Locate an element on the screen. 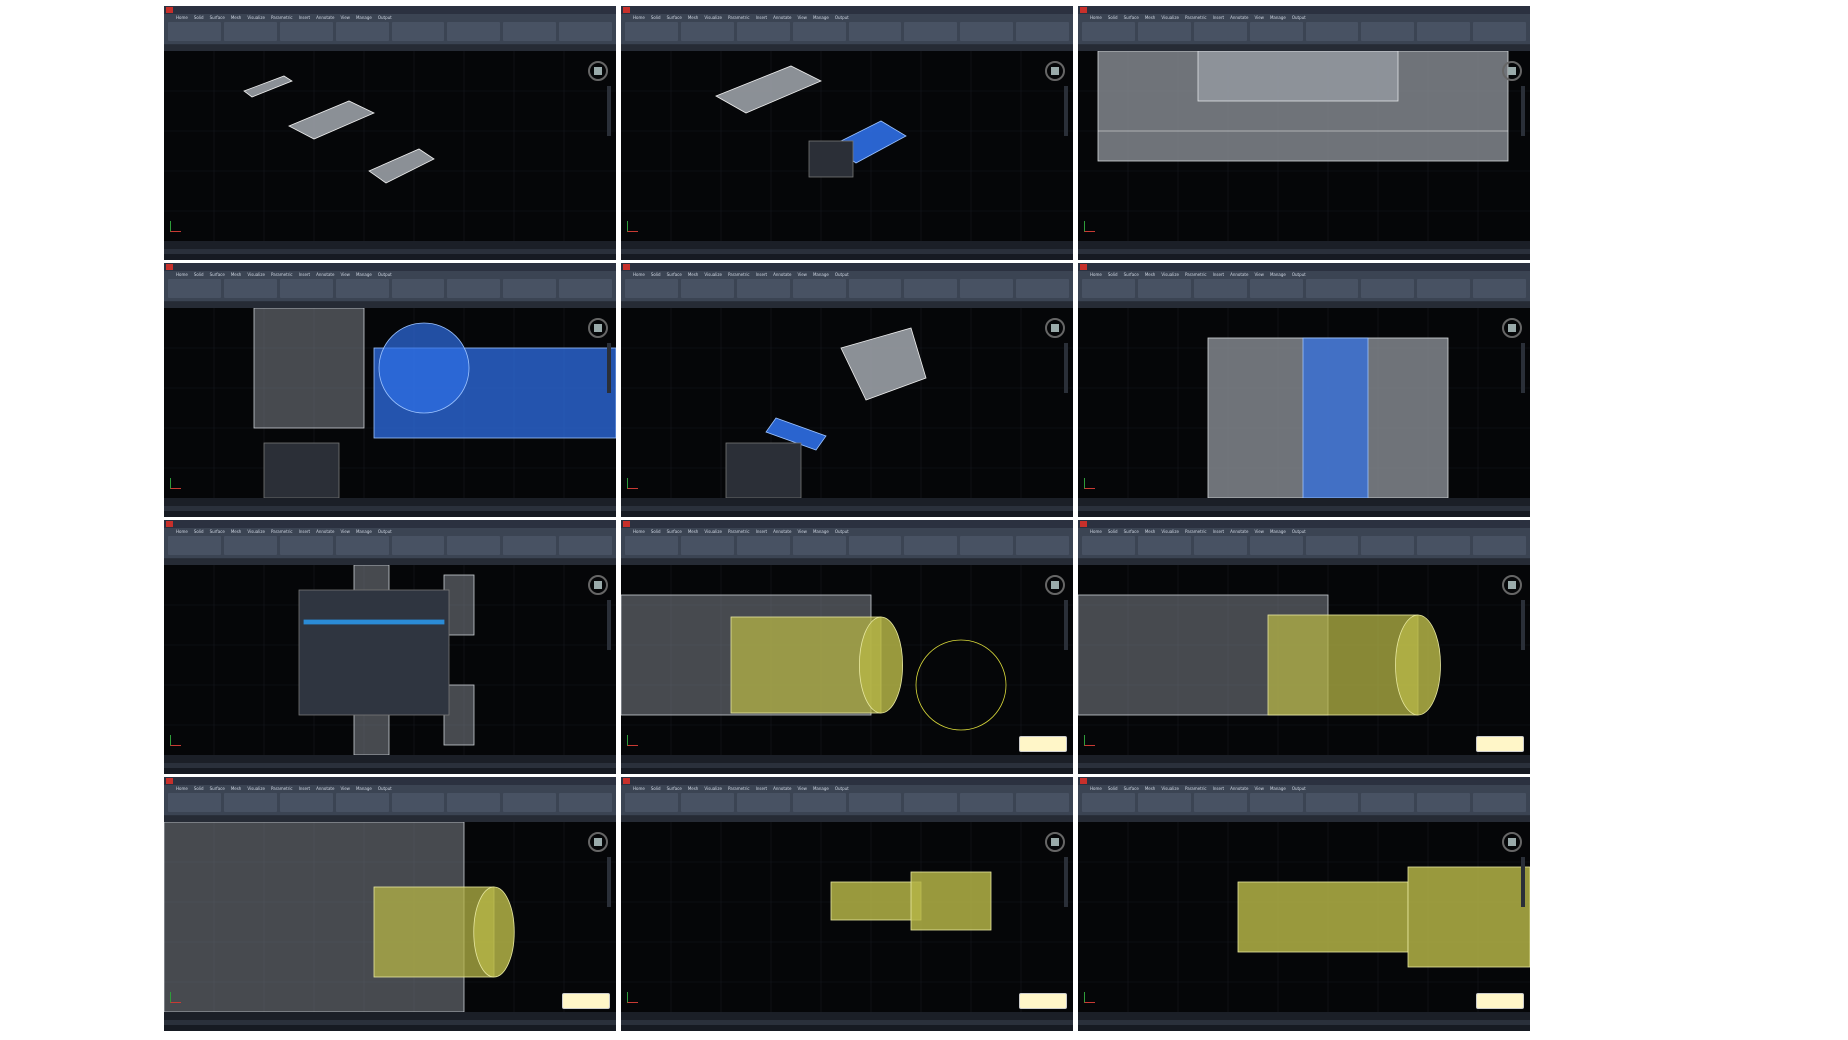 The height and width of the screenshot is (1040, 1848). ribbon-tab: Manage is located at coordinates (364, 531).